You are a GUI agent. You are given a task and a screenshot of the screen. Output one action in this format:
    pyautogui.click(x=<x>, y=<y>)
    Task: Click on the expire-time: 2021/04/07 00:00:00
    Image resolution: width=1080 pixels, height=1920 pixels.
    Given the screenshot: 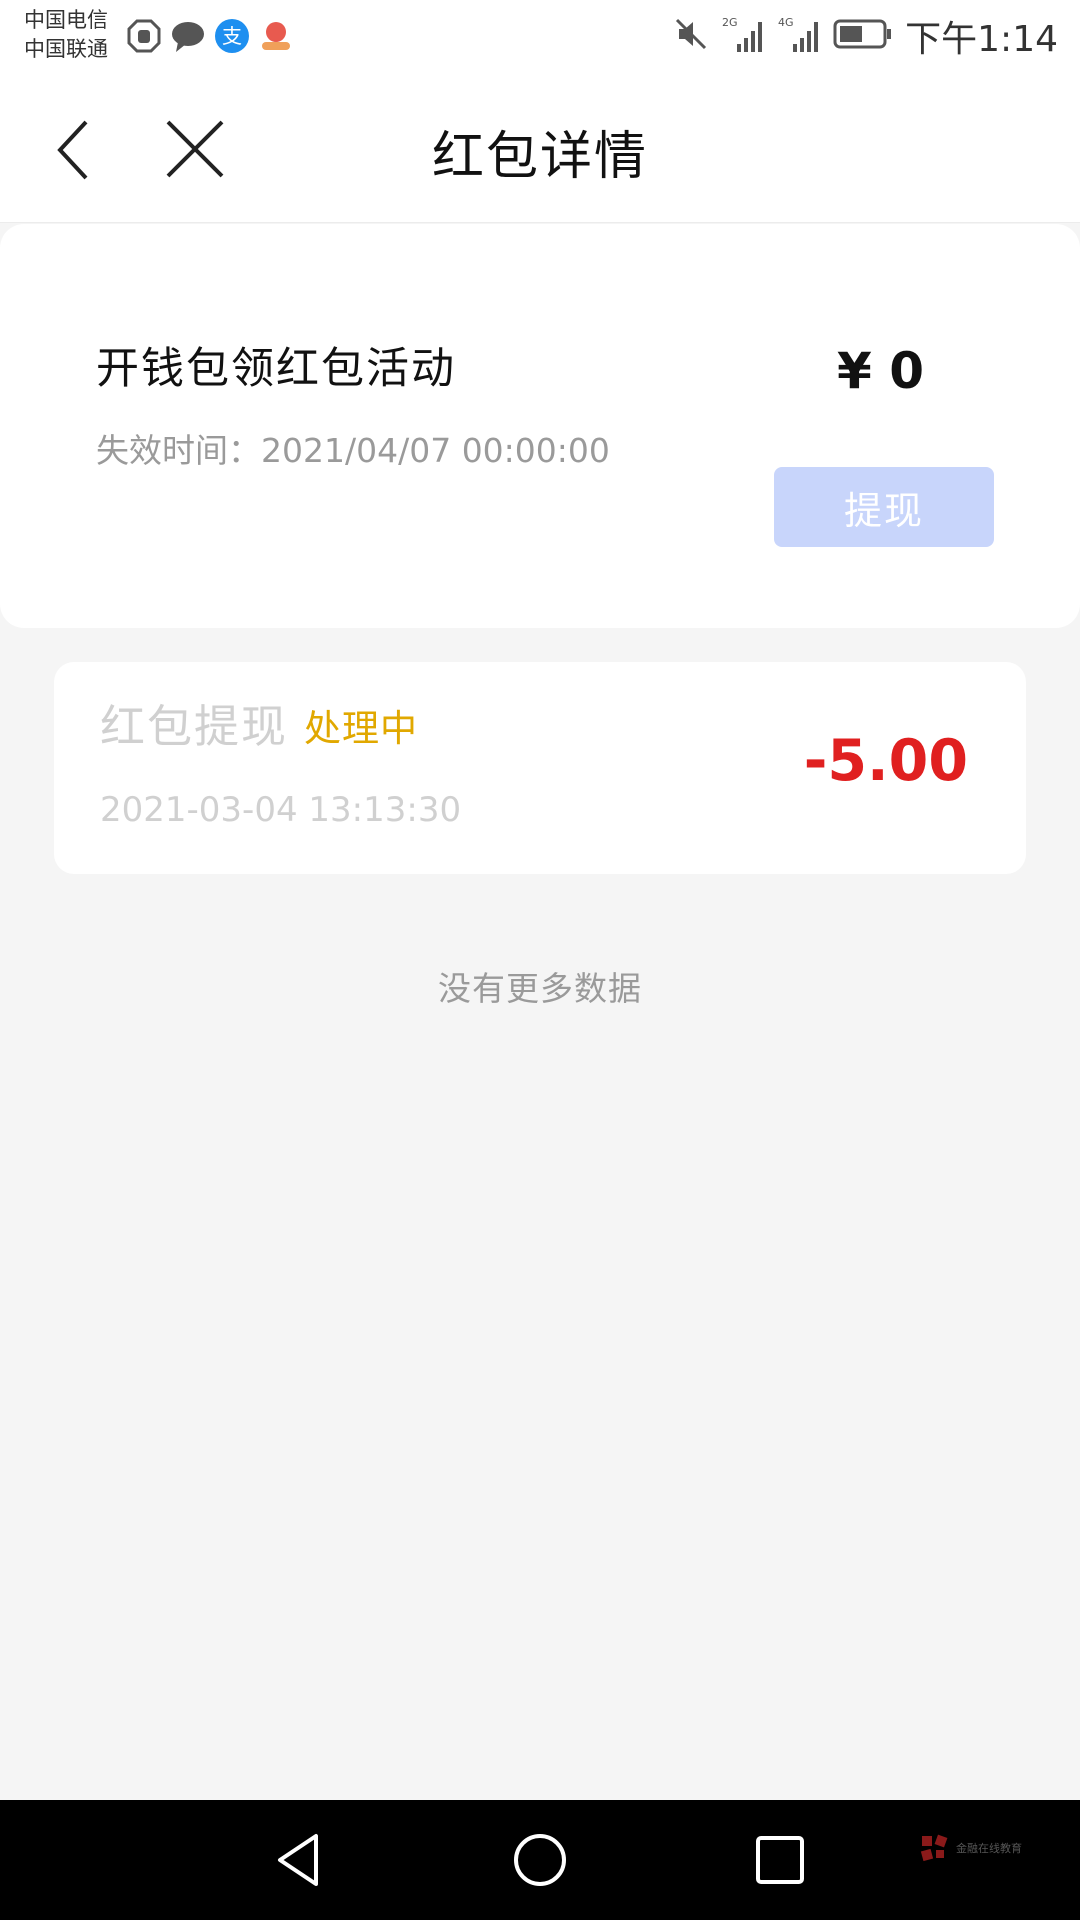 What is the action you would take?
    pyautogui.click(x=435, y=450)
    